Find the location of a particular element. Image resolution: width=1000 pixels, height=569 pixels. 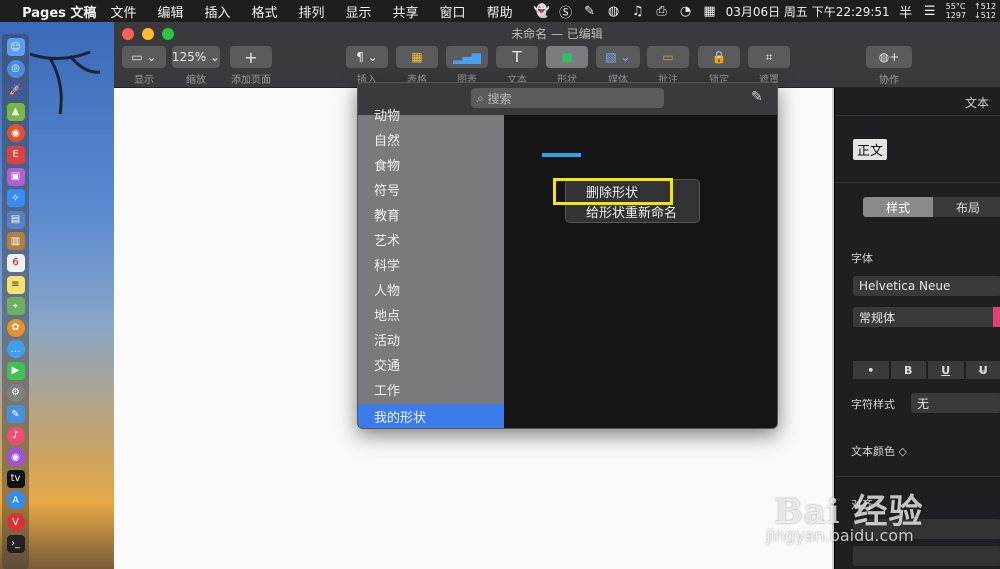

datetime: 03月06日 周五 下午22:29:51 is located at coordinates (808, 11).